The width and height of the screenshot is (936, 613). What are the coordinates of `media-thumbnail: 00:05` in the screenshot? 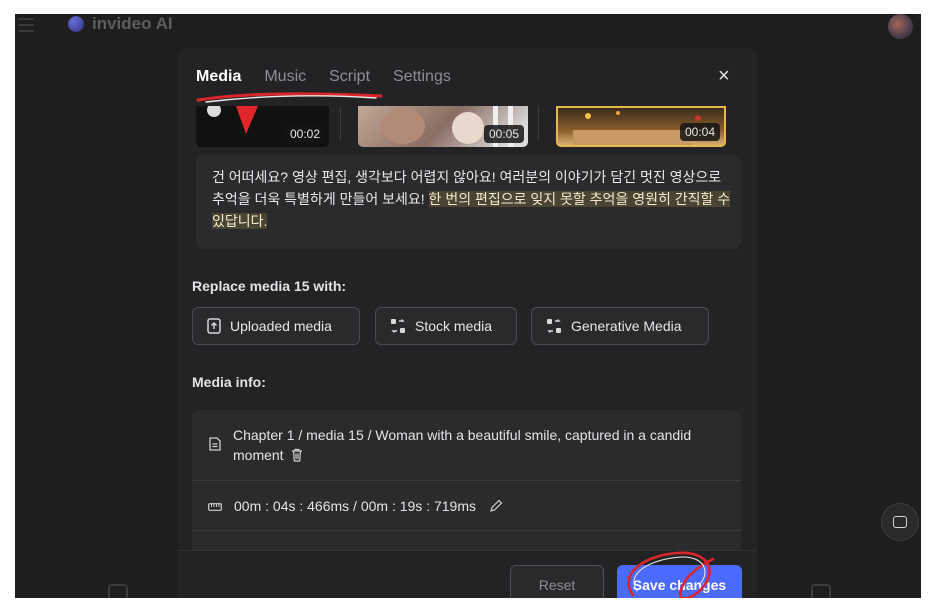 It's located at (443, 126).